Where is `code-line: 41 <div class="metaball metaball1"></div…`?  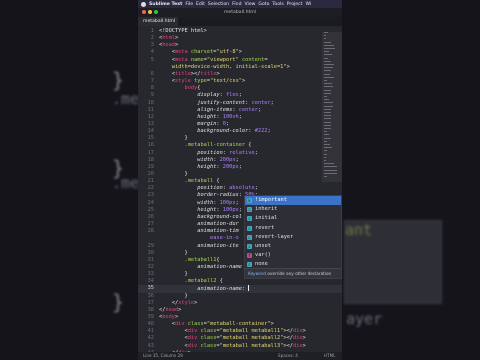
code-line: 41 <div class="metaball metaball1"></div… is located at coordinates (240, 331).